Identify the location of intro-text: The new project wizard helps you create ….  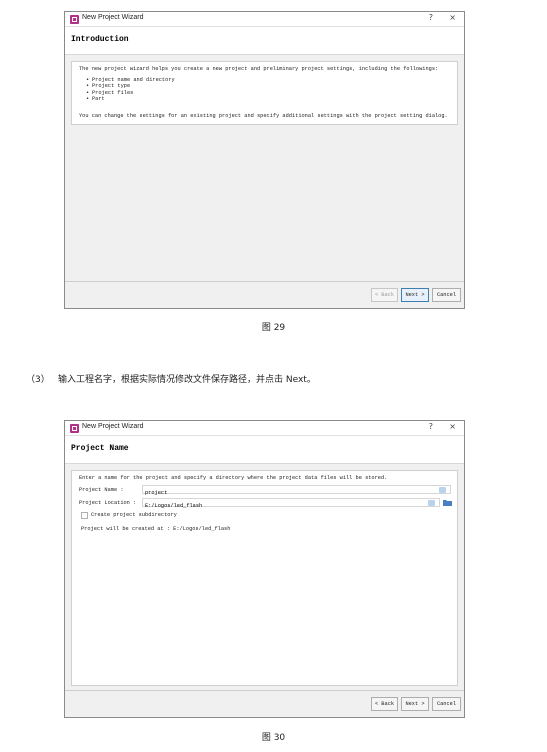
(259, 69).